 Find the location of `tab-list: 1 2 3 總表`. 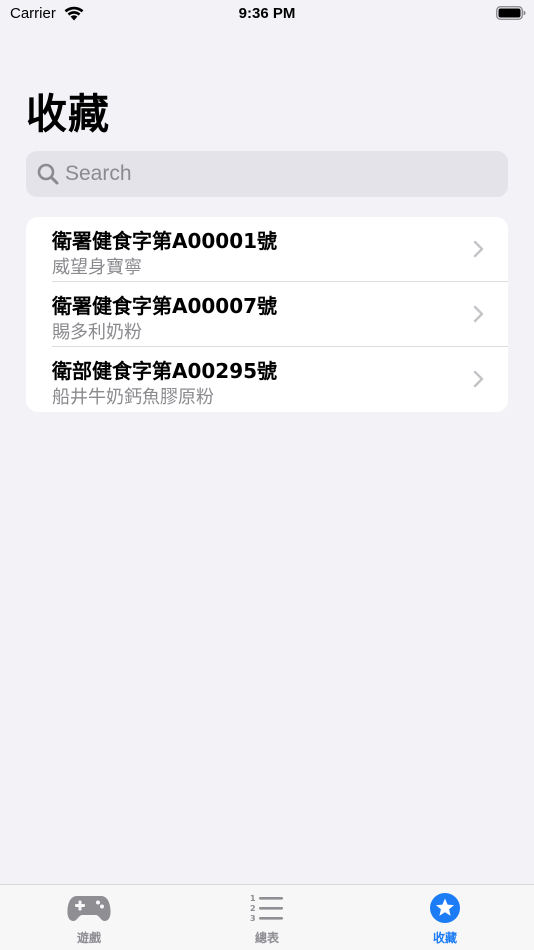

tab-list: 1 2 3 總表 is located at coordinates (267, 917).